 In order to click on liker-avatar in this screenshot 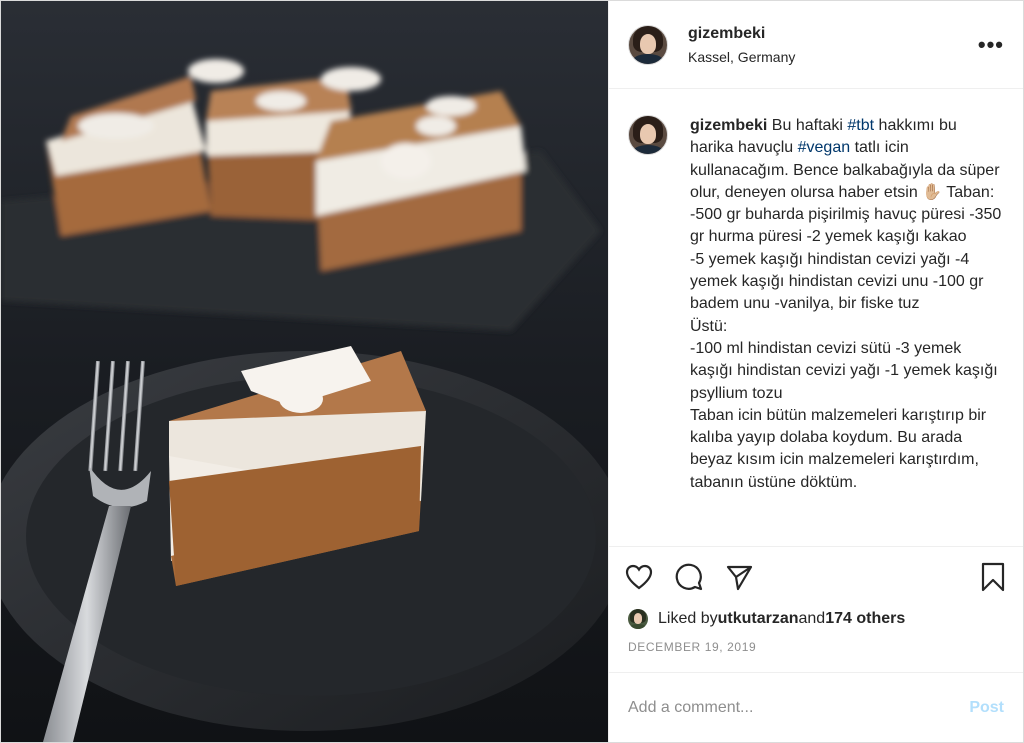, I will do `click(638, 619)`.